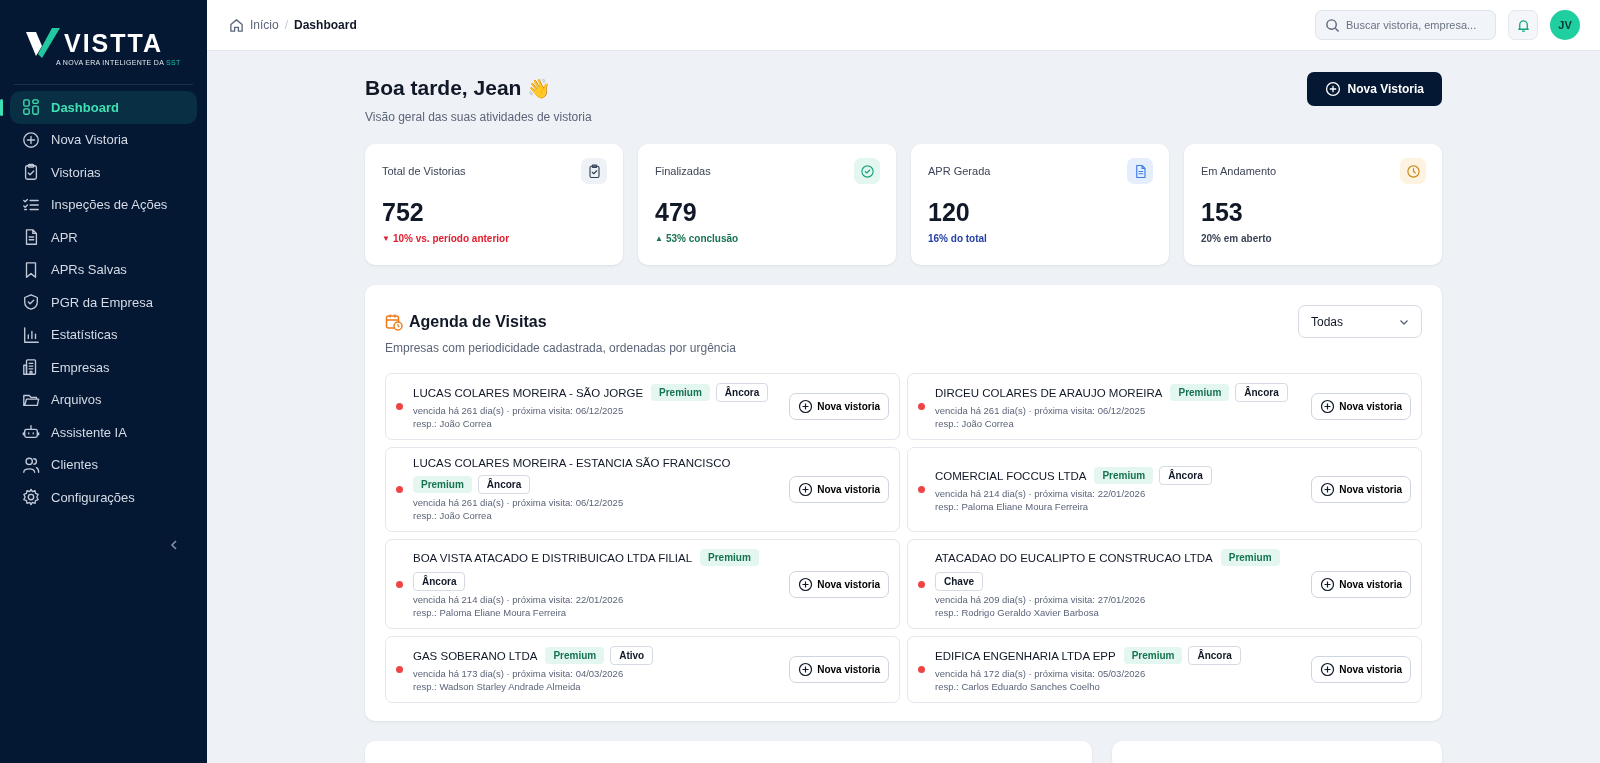 Image resolution: width=1600 pixels, height=763 pixels. What do you see at coordinates (949, 212) in the screenshot?
I see `stat-value: 120` at bounding box center [949, 212].